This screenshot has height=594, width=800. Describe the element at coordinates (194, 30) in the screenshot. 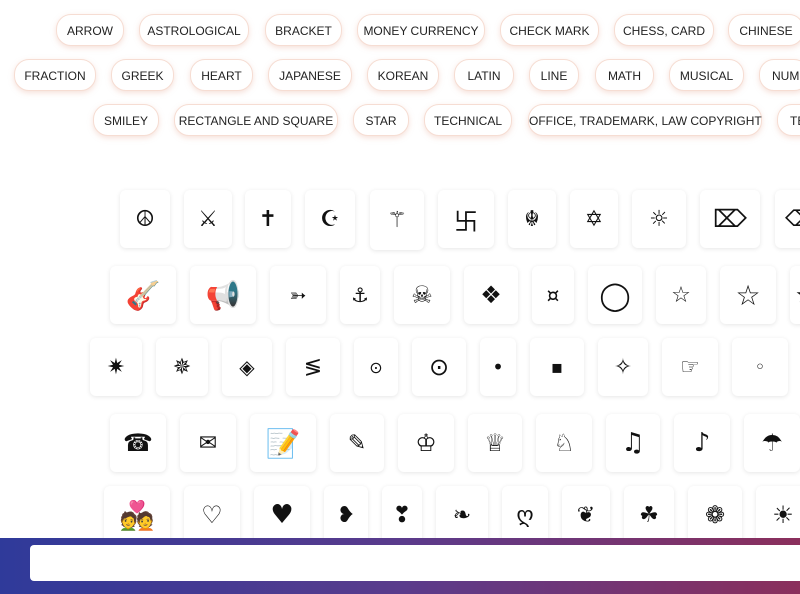

I see `category-chip-astrological: ASTROLOGICAL` at that location.